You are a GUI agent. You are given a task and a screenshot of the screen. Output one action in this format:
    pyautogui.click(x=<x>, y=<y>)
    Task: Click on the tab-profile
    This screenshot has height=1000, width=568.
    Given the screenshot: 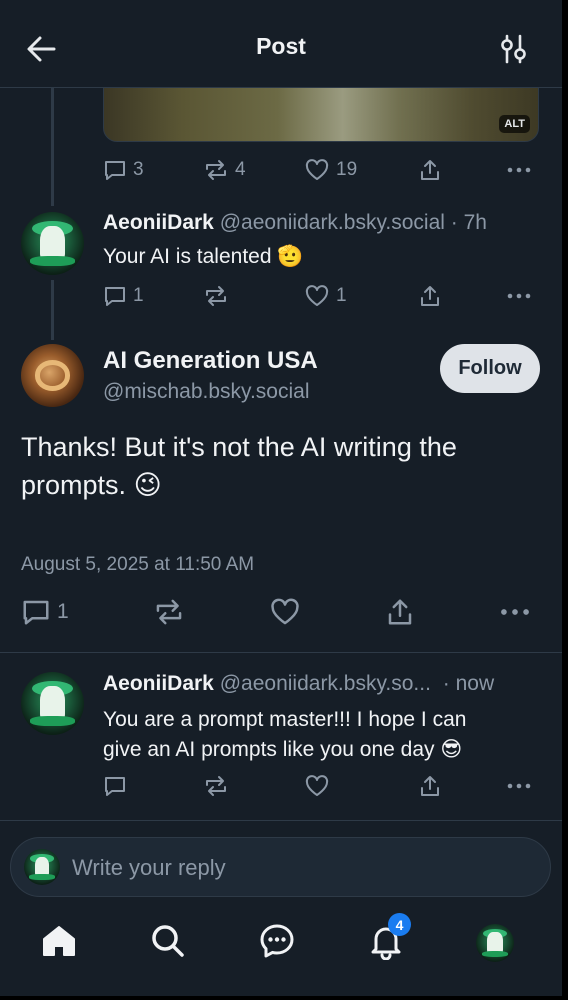 What is the action you would take?
    pyautogui.click(x=495, y=943)
    